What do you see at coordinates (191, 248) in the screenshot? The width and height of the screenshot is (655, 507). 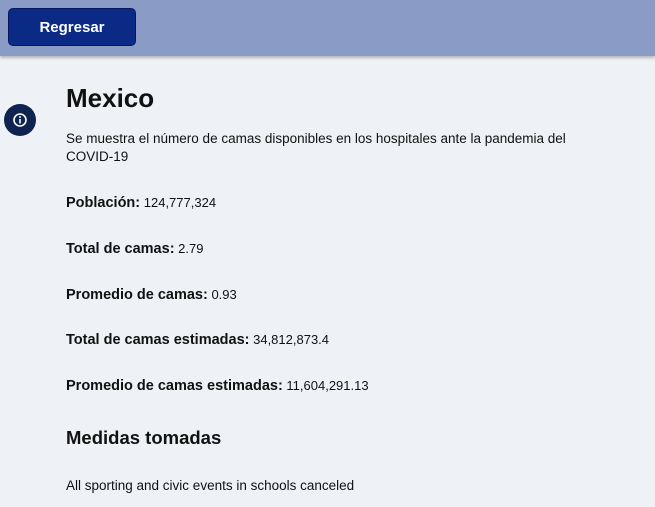 I see `stat-value: 2.79` at bounding box center [191, 248].